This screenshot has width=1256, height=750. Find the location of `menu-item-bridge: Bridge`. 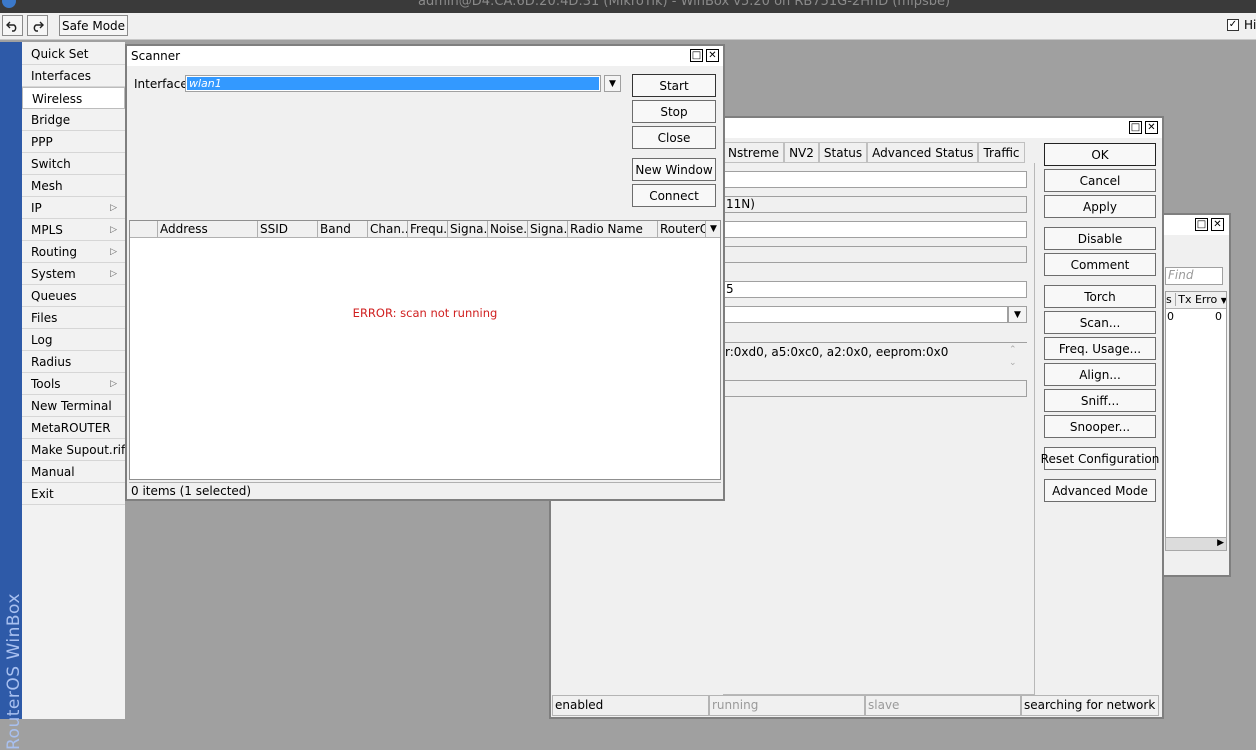

menu-item-bridge: Bridge is located at coordinates (73, 120).